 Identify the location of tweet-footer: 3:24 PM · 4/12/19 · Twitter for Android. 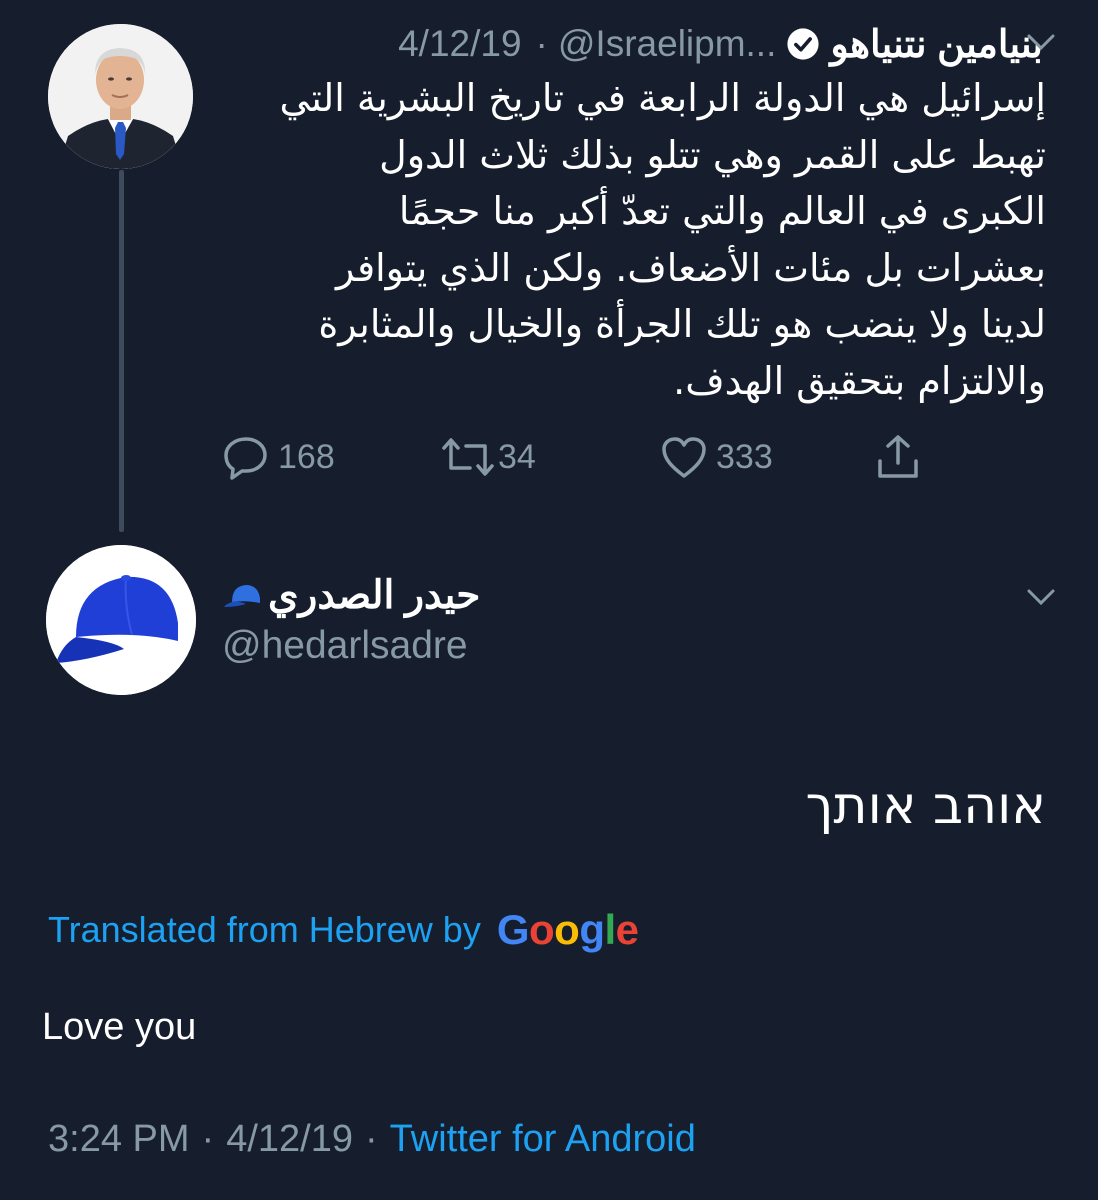
(372, 1139).